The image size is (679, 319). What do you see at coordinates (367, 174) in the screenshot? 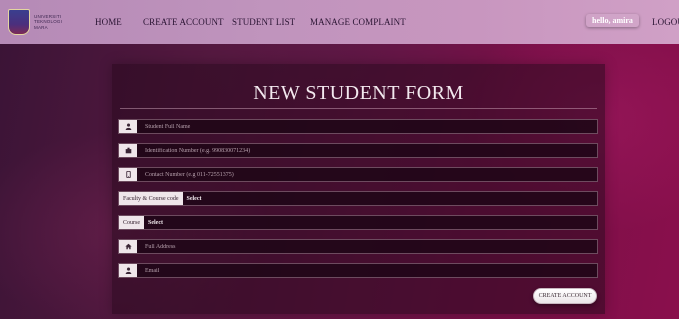
I see `contact-input` at bounding box center [367, 174].